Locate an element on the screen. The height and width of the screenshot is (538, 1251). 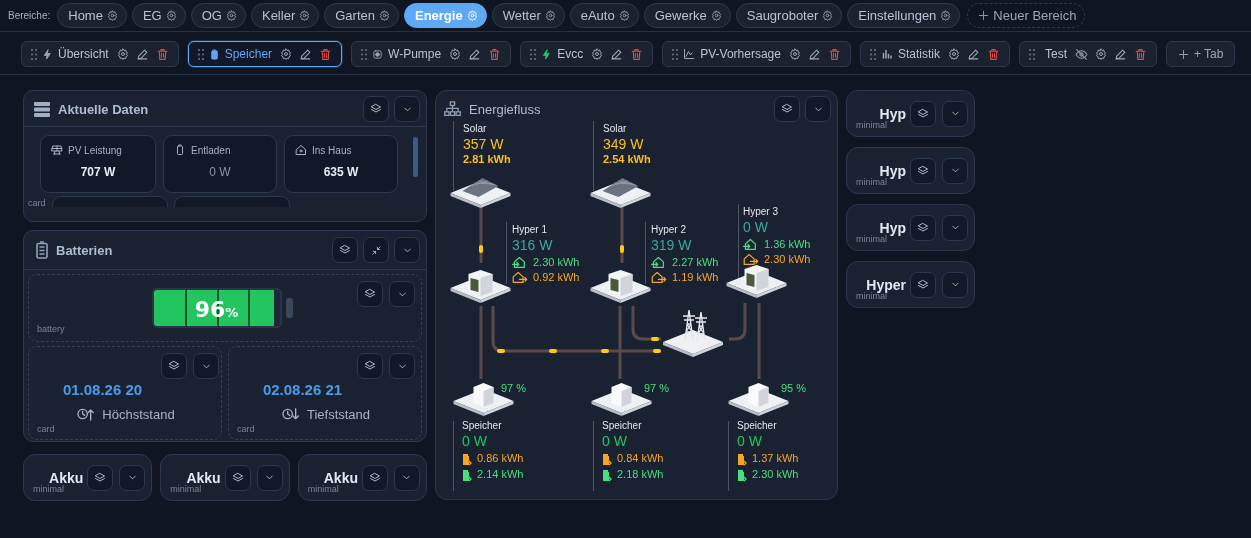
energy-out-value: 2.30 kWh is located at coordinates (787, 260).